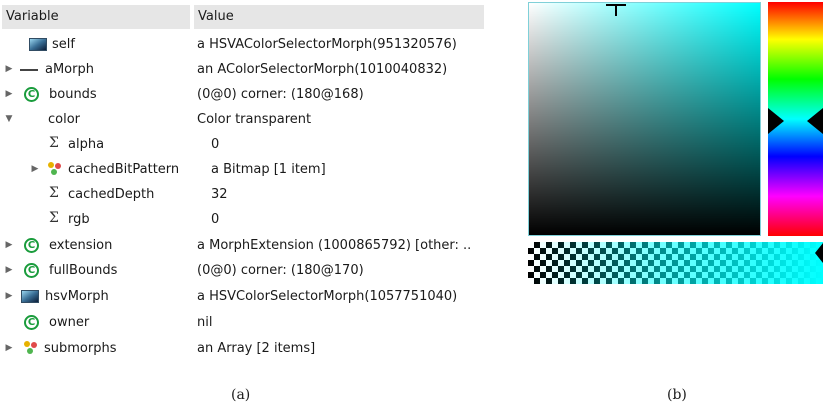 The image size is (823, 406). What do you see at coordinates (69, 69) in the screenshot?
I see `variable-name: aMorph` at bounding box center [69, 69].